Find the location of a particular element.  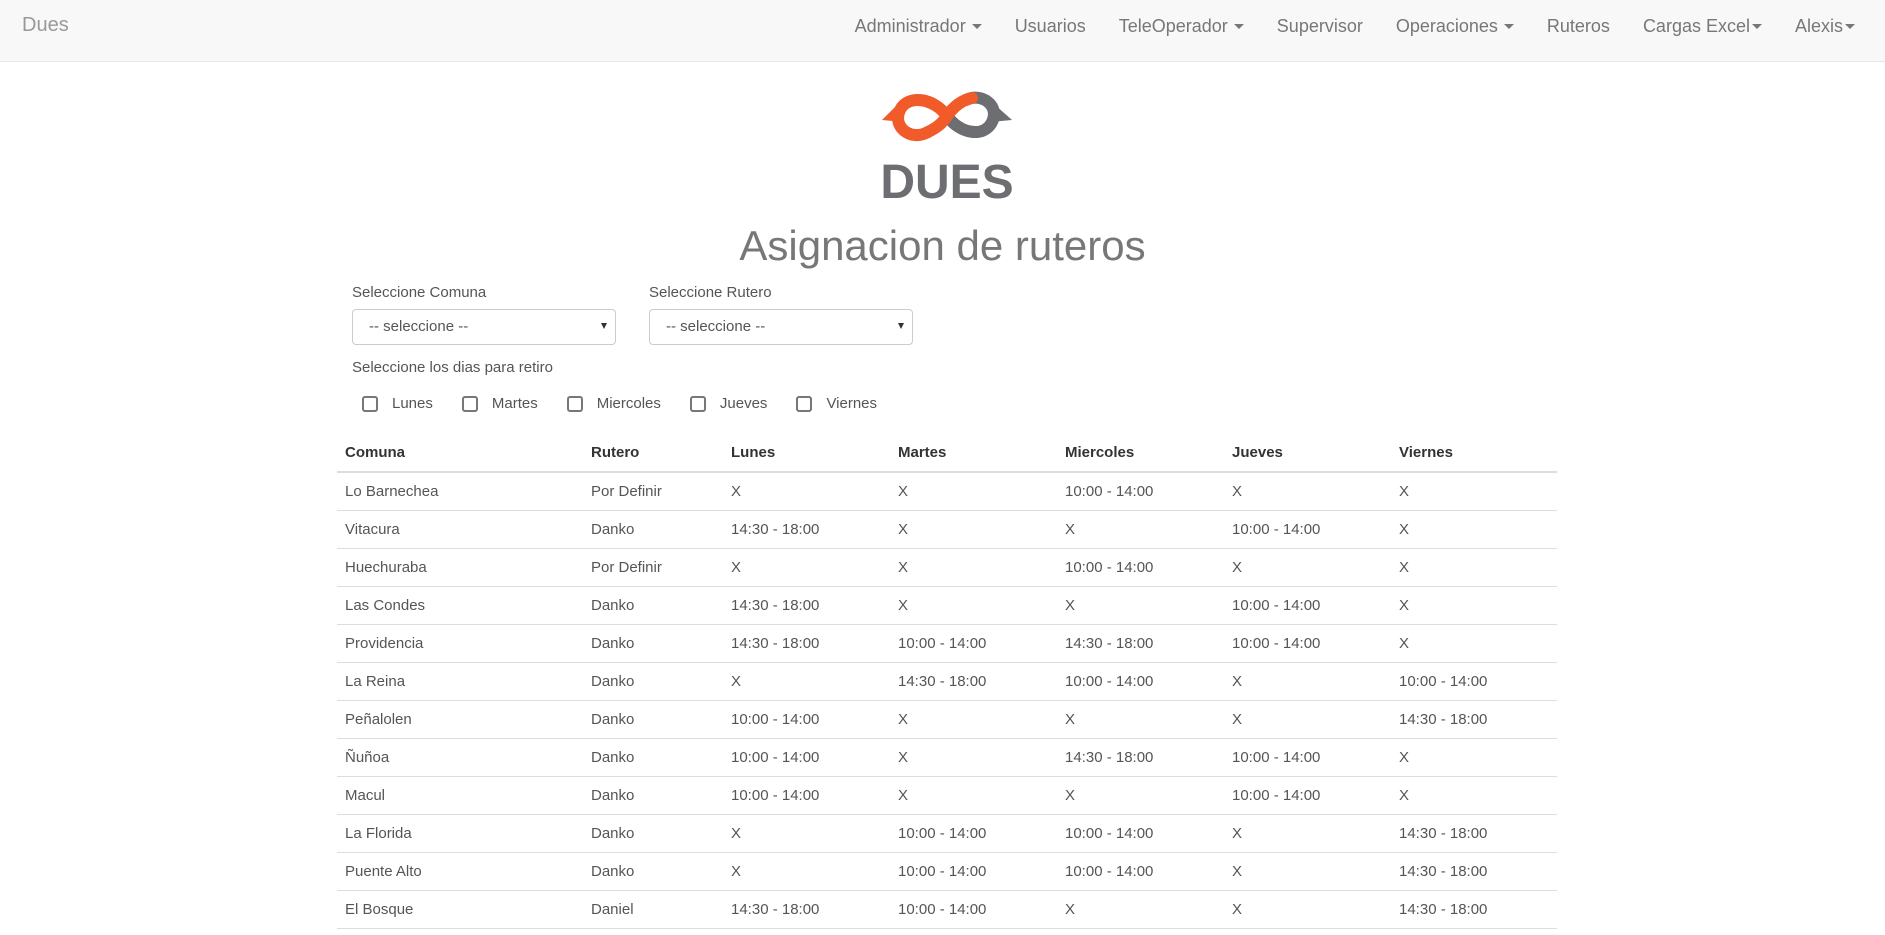

nav-item-alexis: Alexis is located at coordinates (1825, 26).